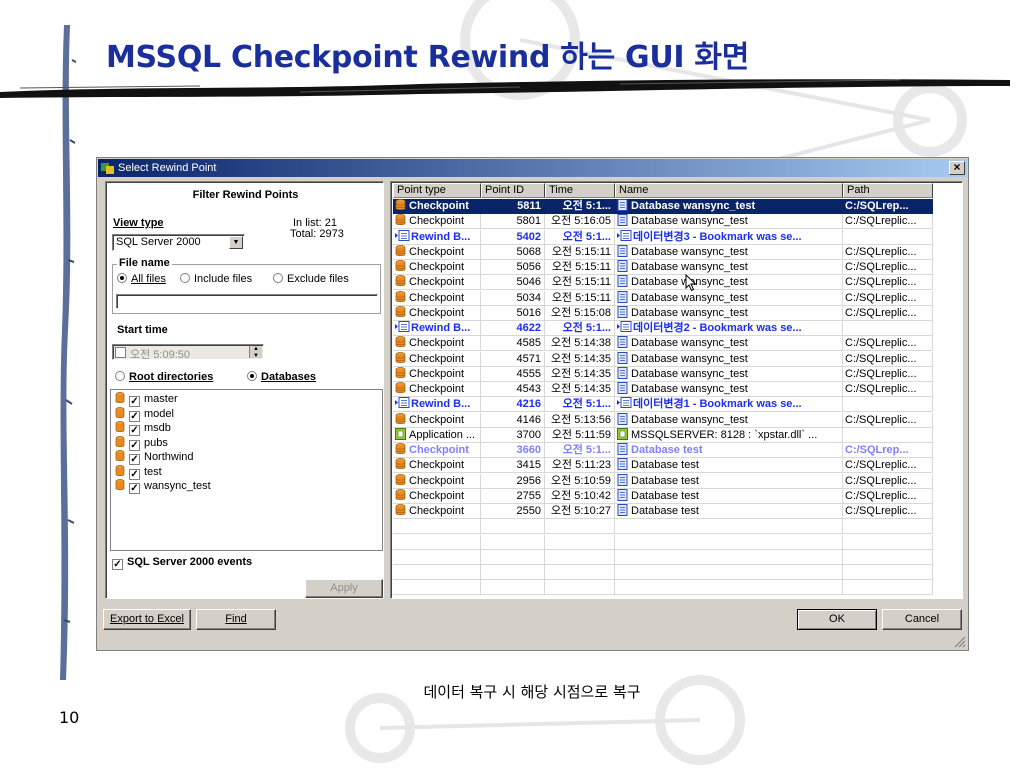  What do you see at coordinates (729, 190) in the screenshot?
I see `column-header: Name` at bounding box center [729, 190].